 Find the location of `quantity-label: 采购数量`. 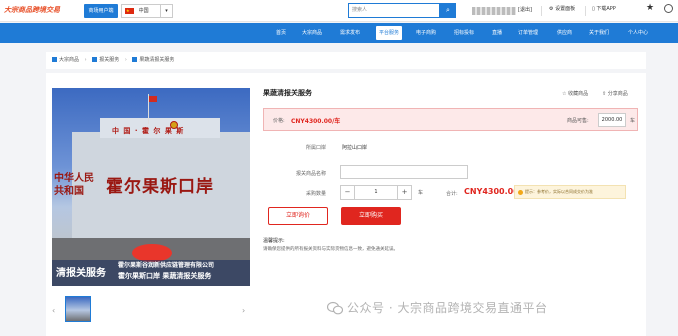

quantity-label: 采购数量 is located at coordinates (315, 194).